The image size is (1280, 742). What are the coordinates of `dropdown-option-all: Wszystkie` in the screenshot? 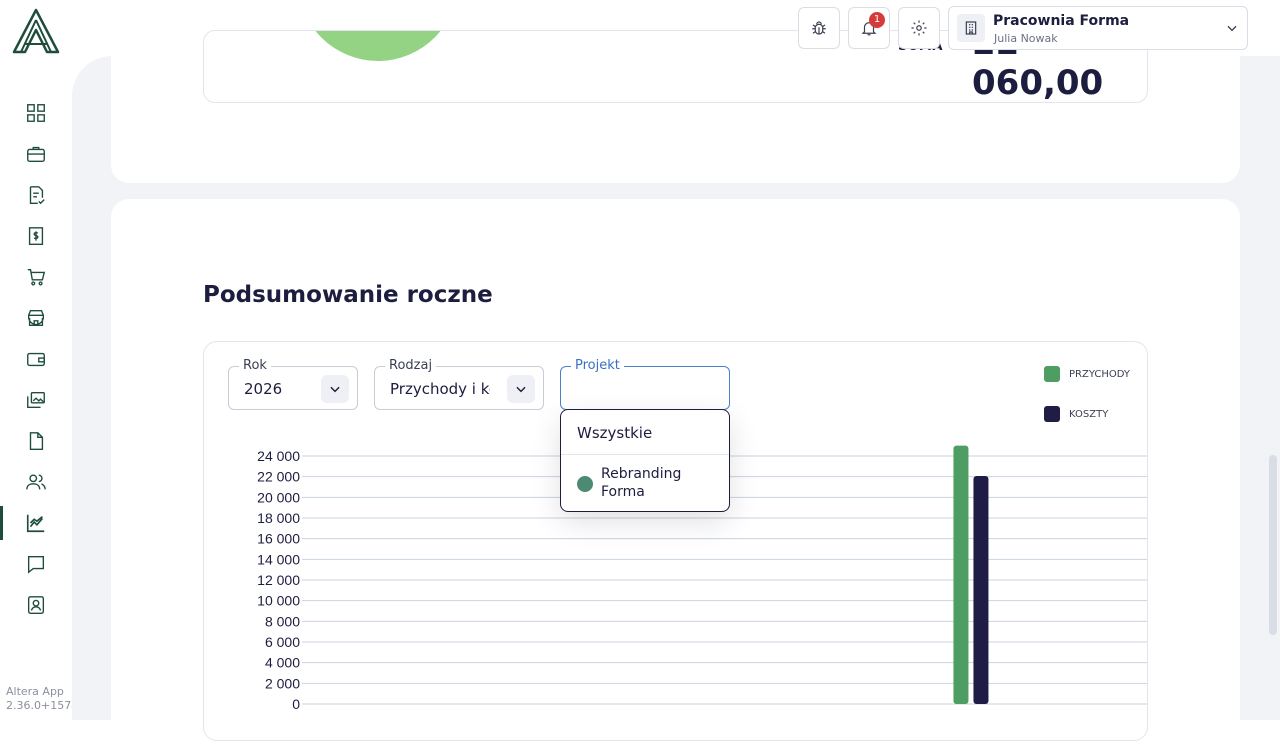 It's located at (614, 433).